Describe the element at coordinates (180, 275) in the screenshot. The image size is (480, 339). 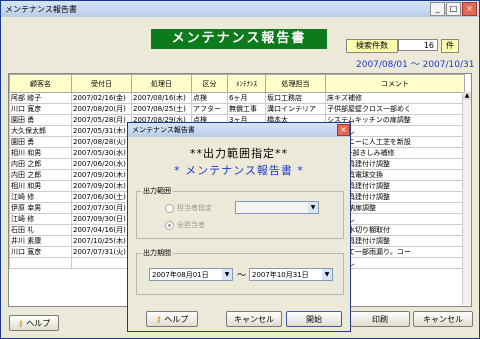
I see `date-from-value: 2007年08月01日` at that location.